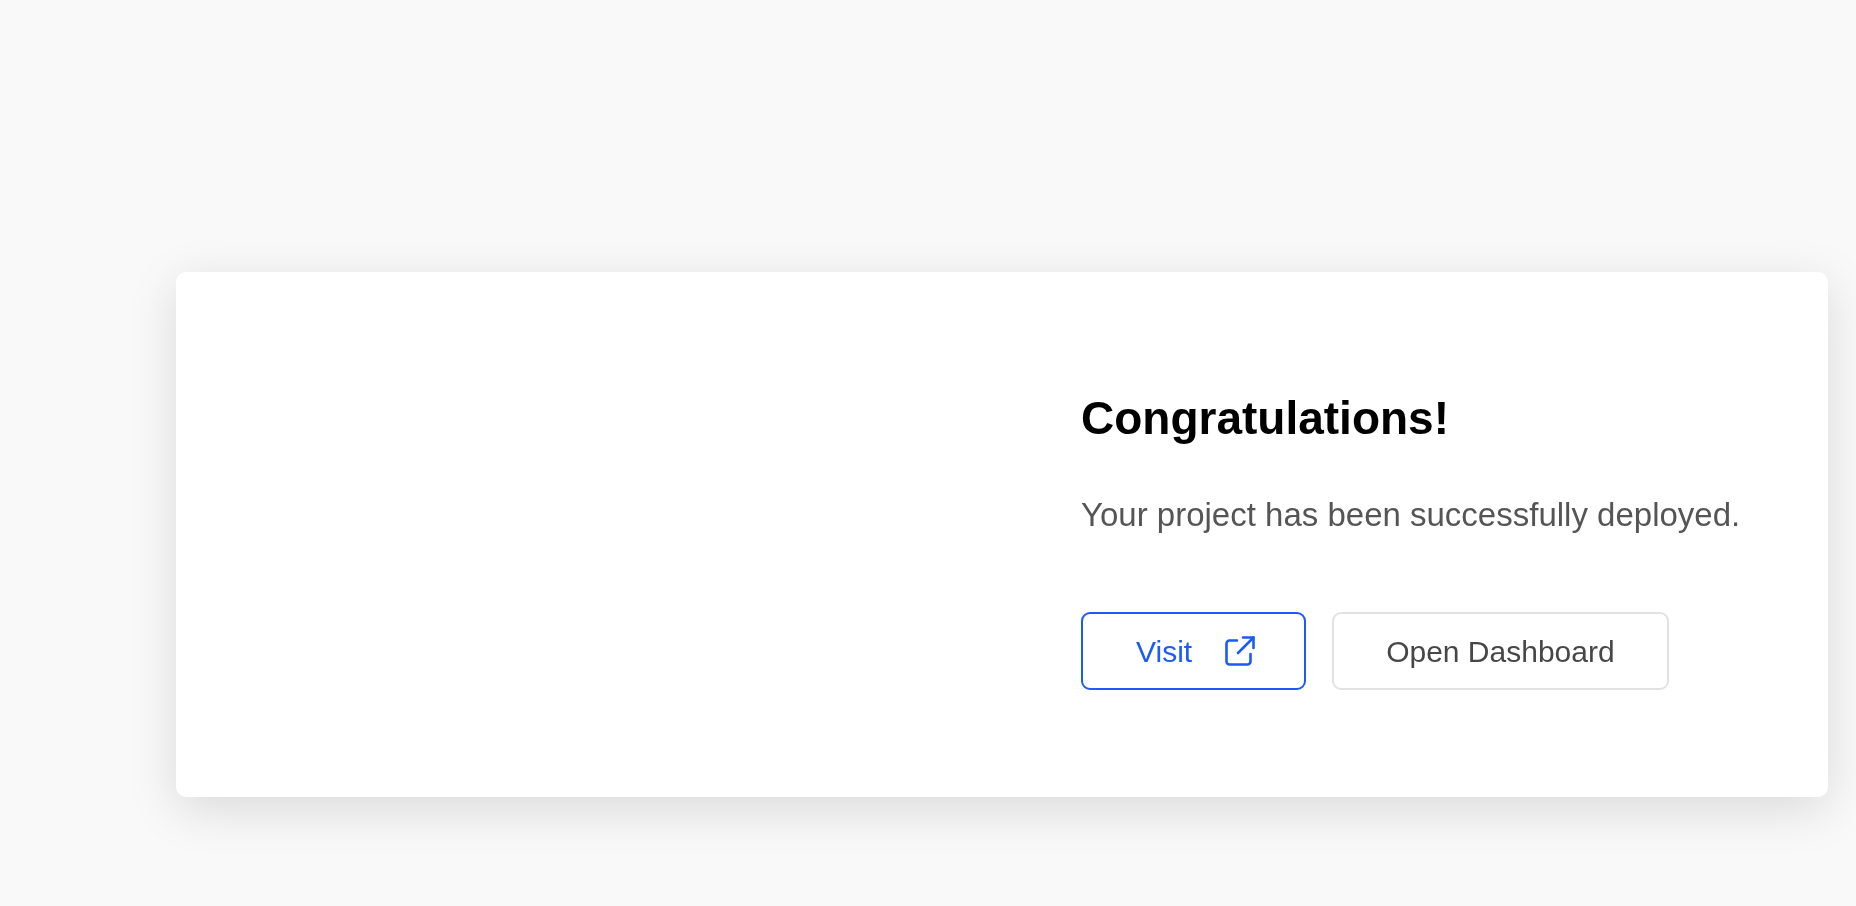 This screenshot has height=906, width=1856. I want to click on external-link-icon, so click(1240, 651).